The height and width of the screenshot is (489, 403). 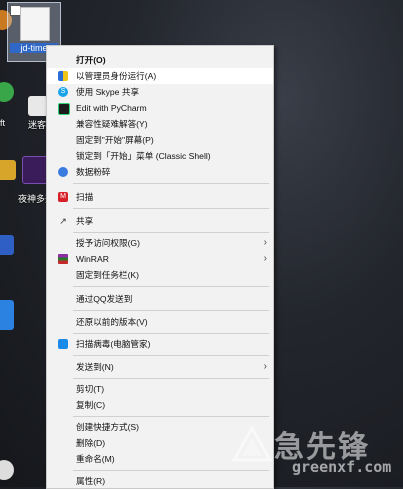 I want to click on skype-icon: S, so click(x=63, y=92).